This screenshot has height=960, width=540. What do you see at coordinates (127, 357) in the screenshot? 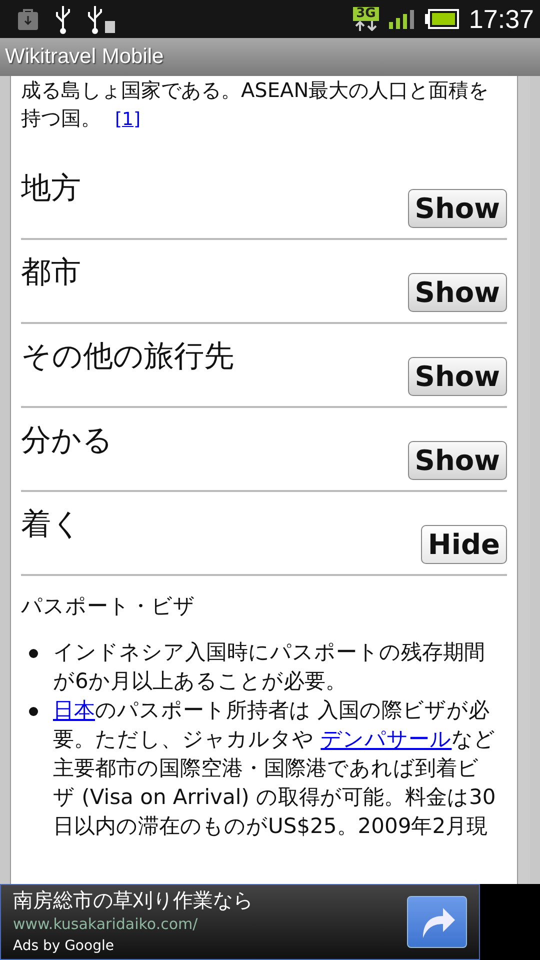
I see `section-heading: その他の旅行先` at bounding box center [127, 357].